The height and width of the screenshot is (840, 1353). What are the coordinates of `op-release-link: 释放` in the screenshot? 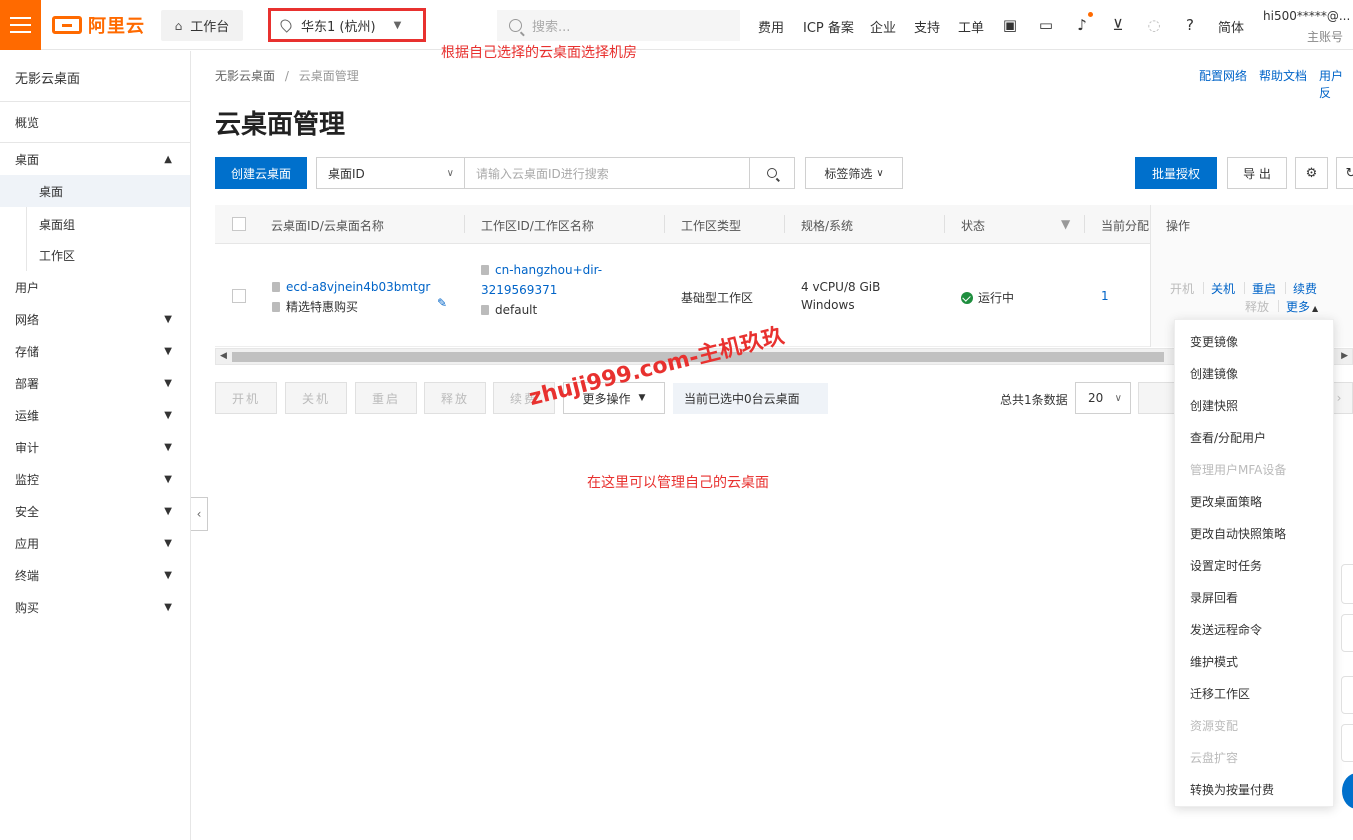 It's located at (1257, 306).